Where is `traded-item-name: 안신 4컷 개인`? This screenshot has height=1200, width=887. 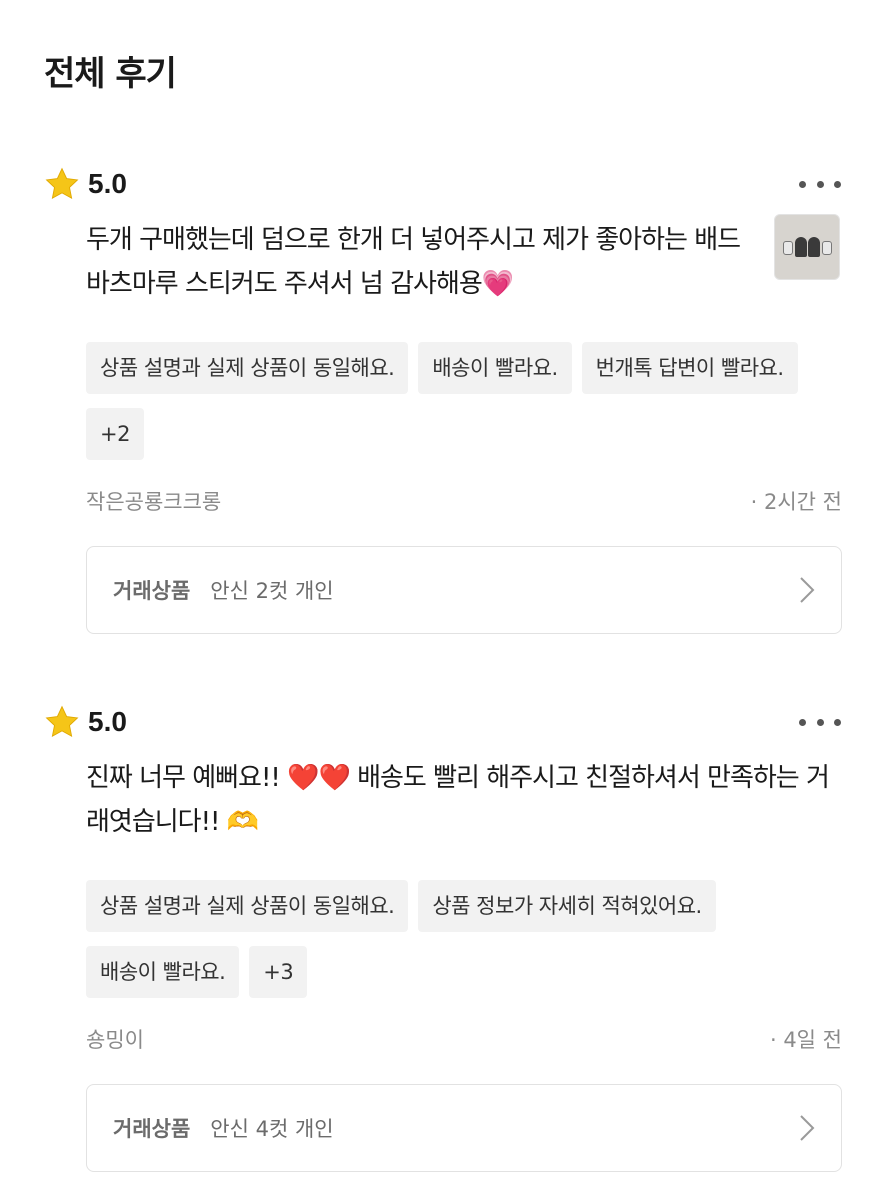
traded-item-name: 안신 4컷 개인 is located at coordinates (272, 1129).